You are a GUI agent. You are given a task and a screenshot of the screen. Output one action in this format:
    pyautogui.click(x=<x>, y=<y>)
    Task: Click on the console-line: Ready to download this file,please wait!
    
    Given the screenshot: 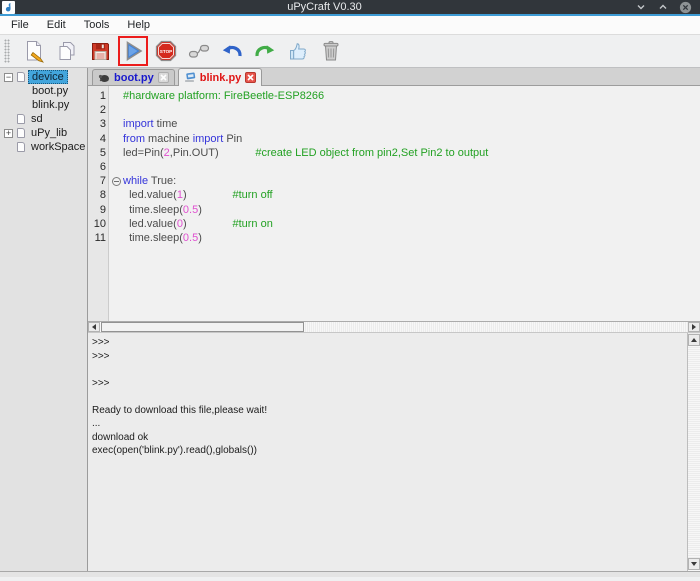 What is the action you would take?
    pyautogui.click(x=180, y=410)
    